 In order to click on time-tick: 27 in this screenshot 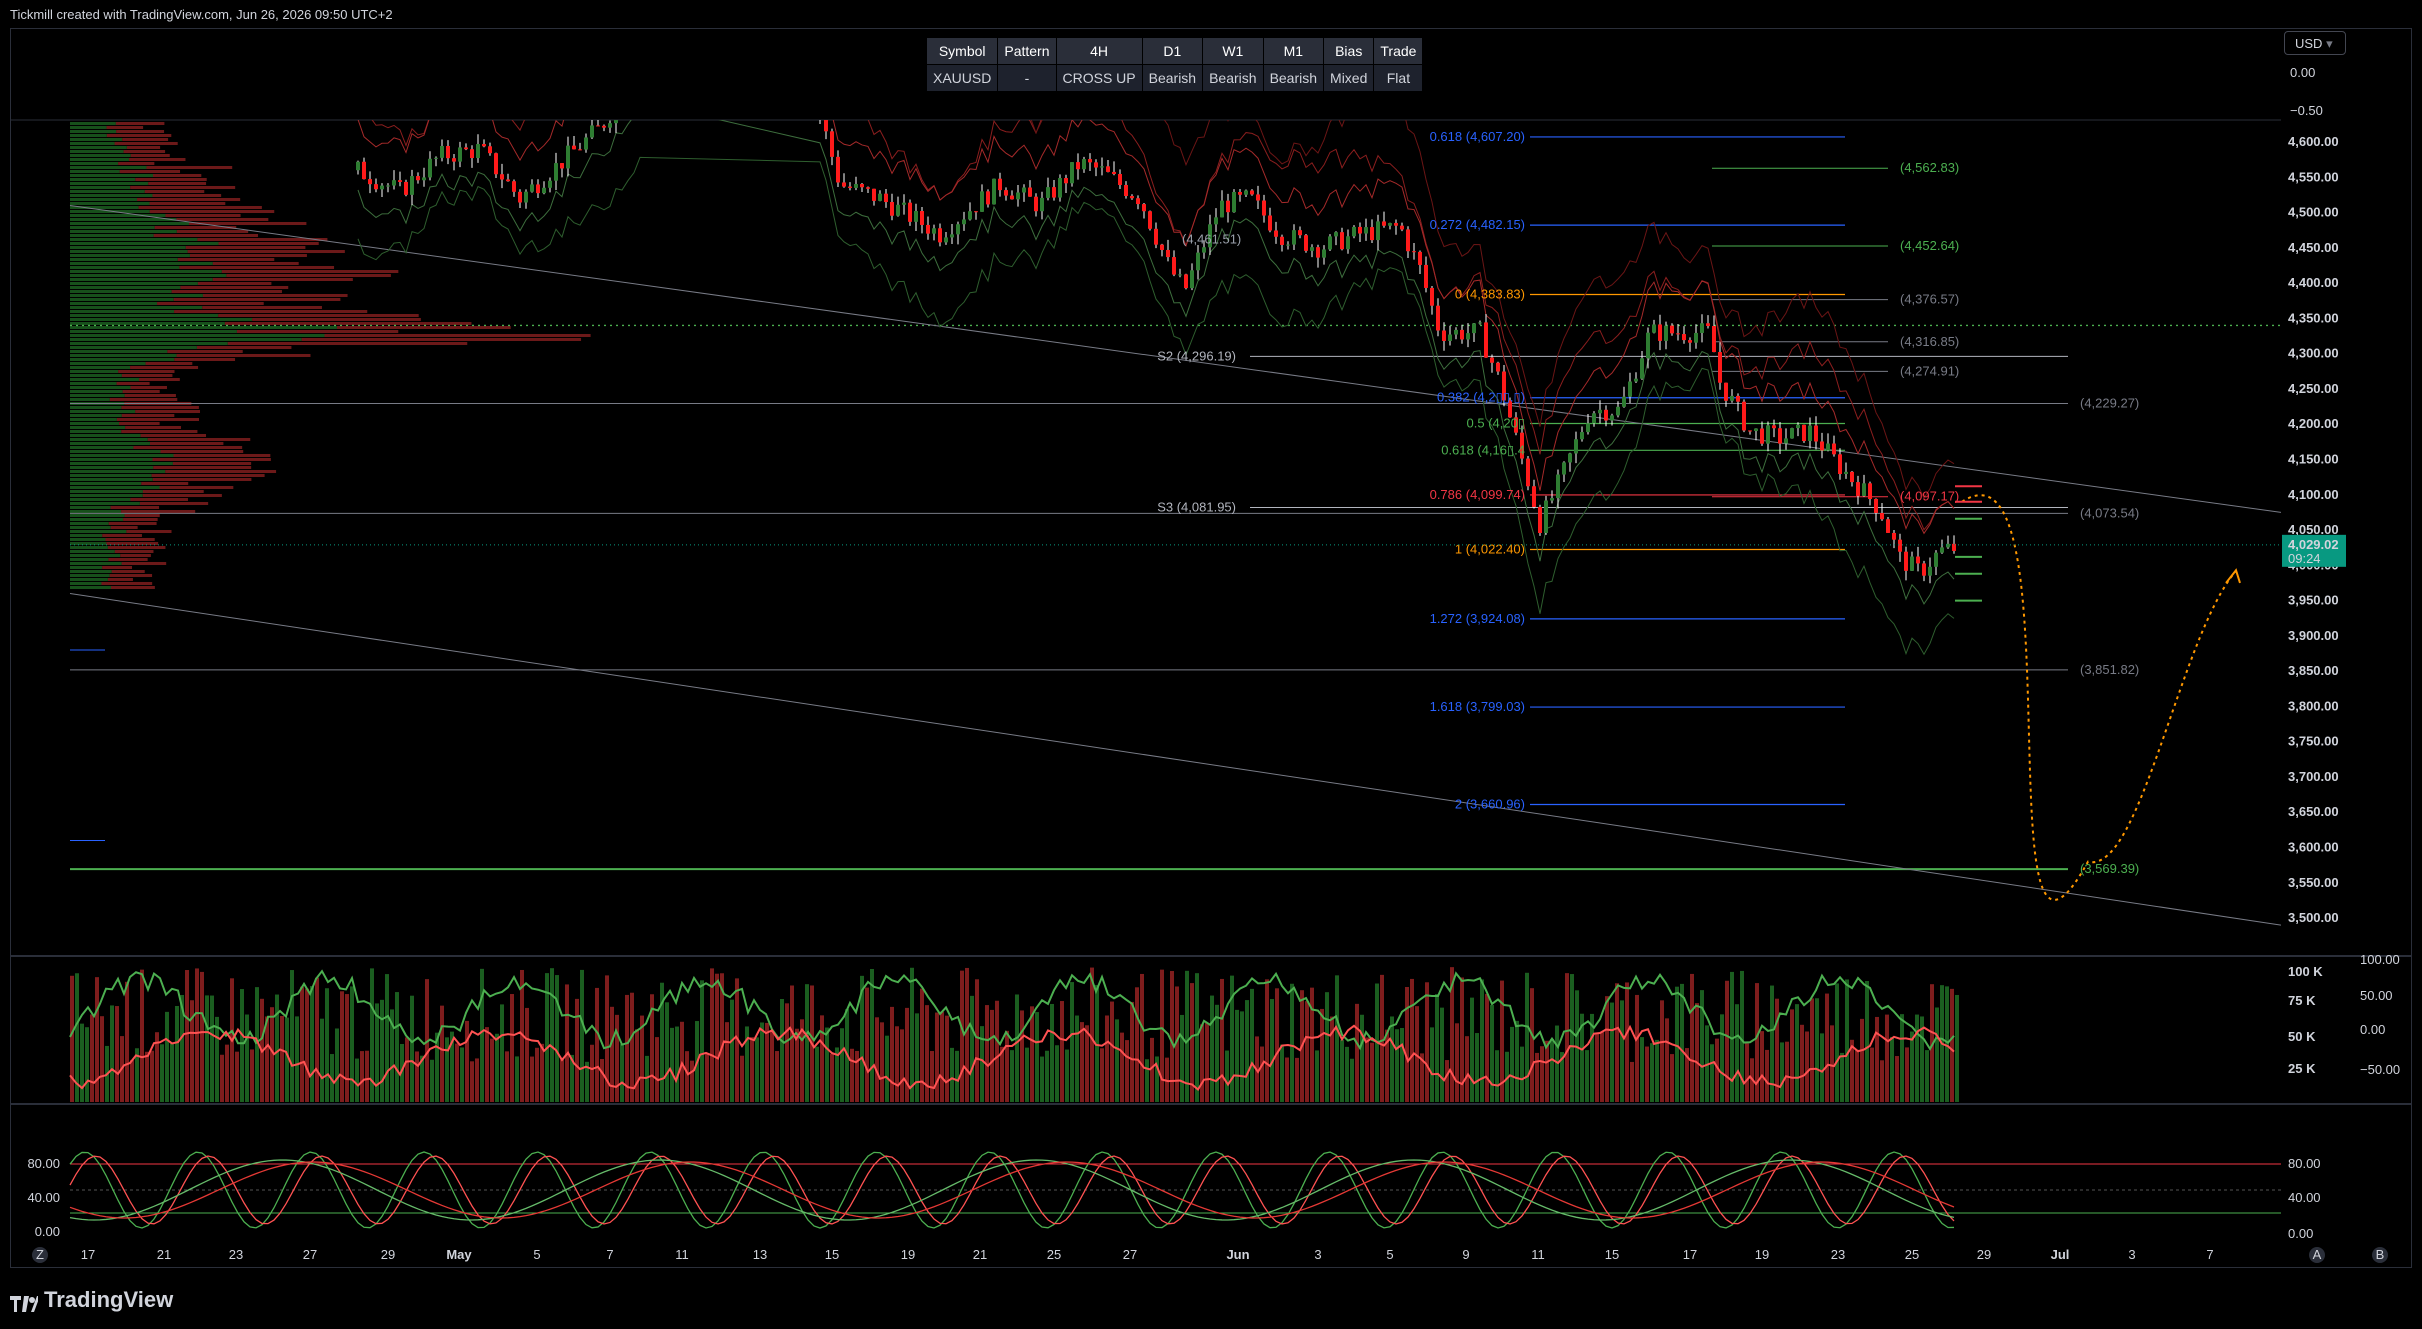, I will do `click(1130, 1254)`.